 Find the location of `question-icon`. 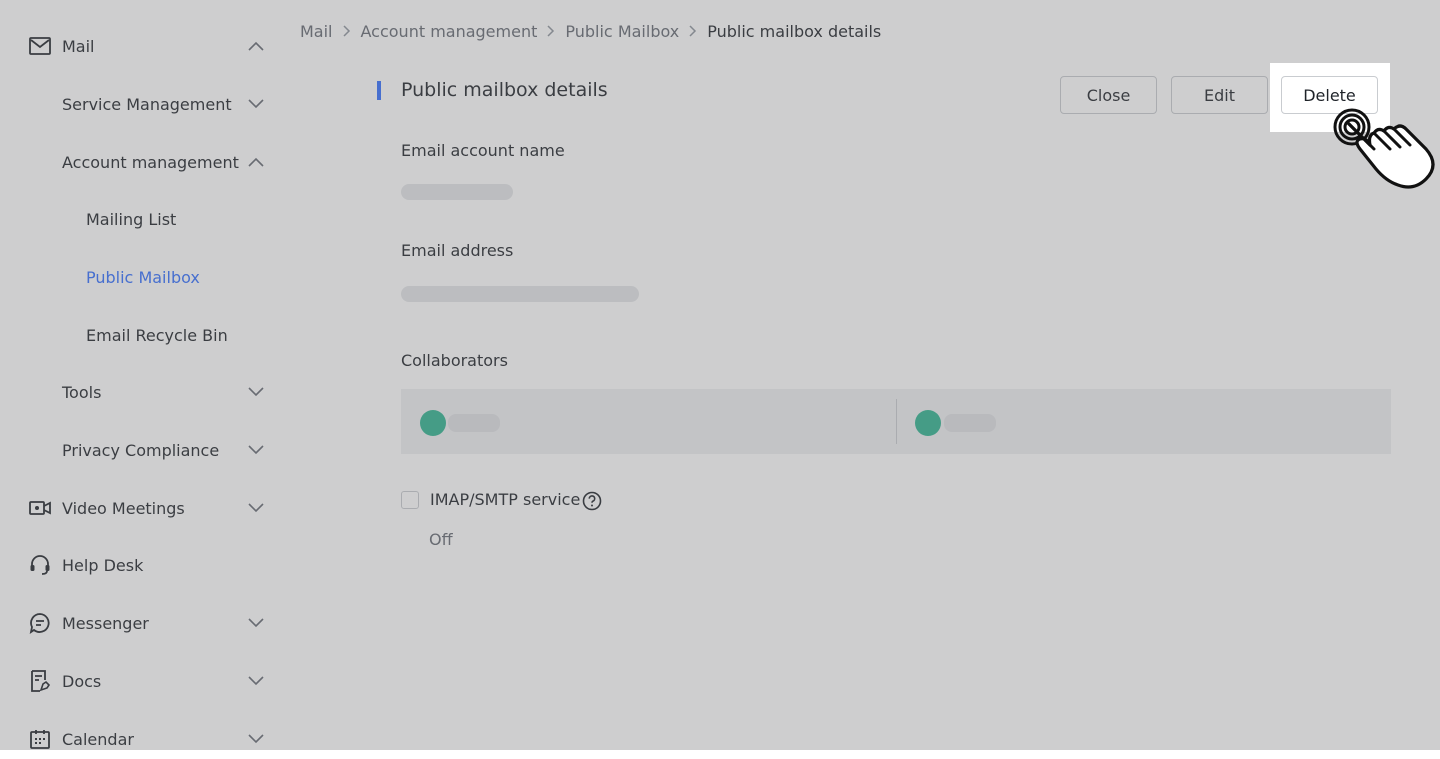

question-icon is located at coordinates (592, 501).